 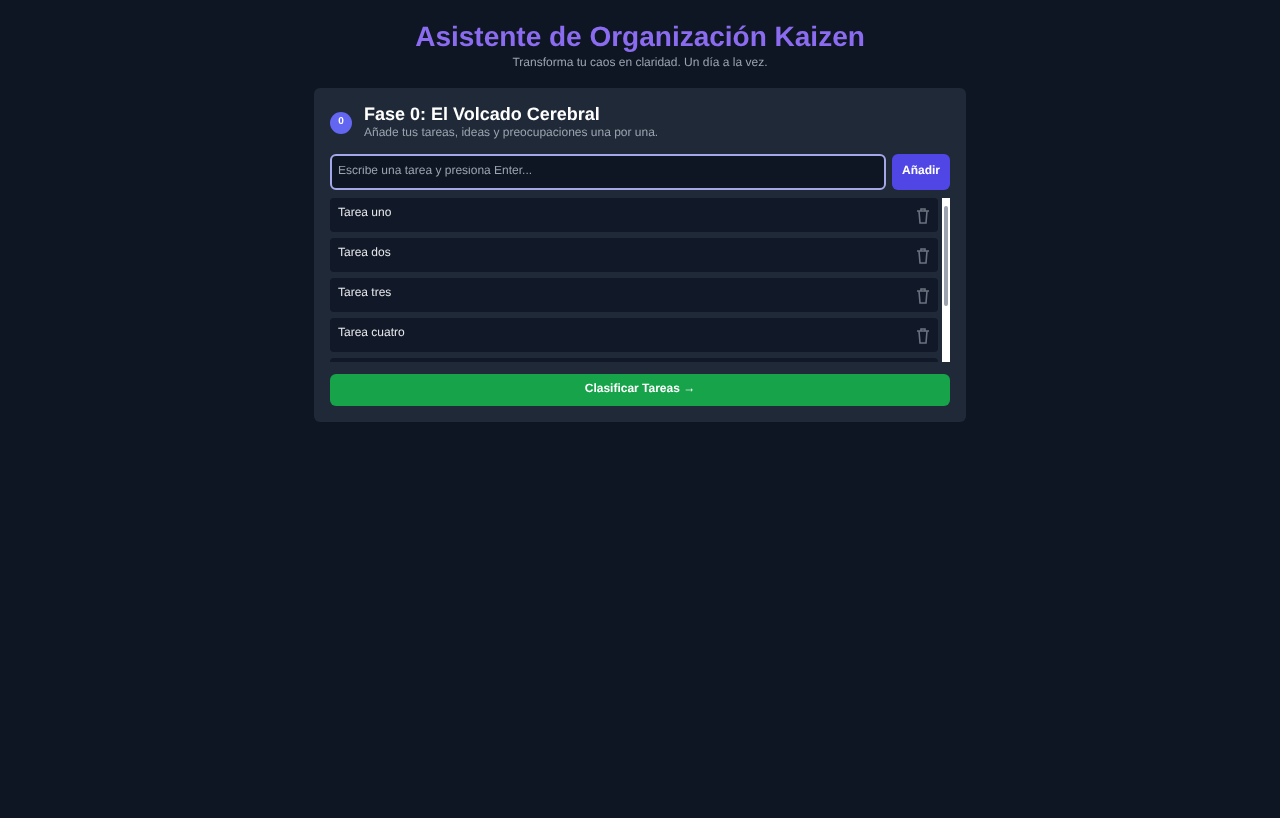 I want to click on app-title: Asistente de Organización Kaizen, so click(x=640, y=36).